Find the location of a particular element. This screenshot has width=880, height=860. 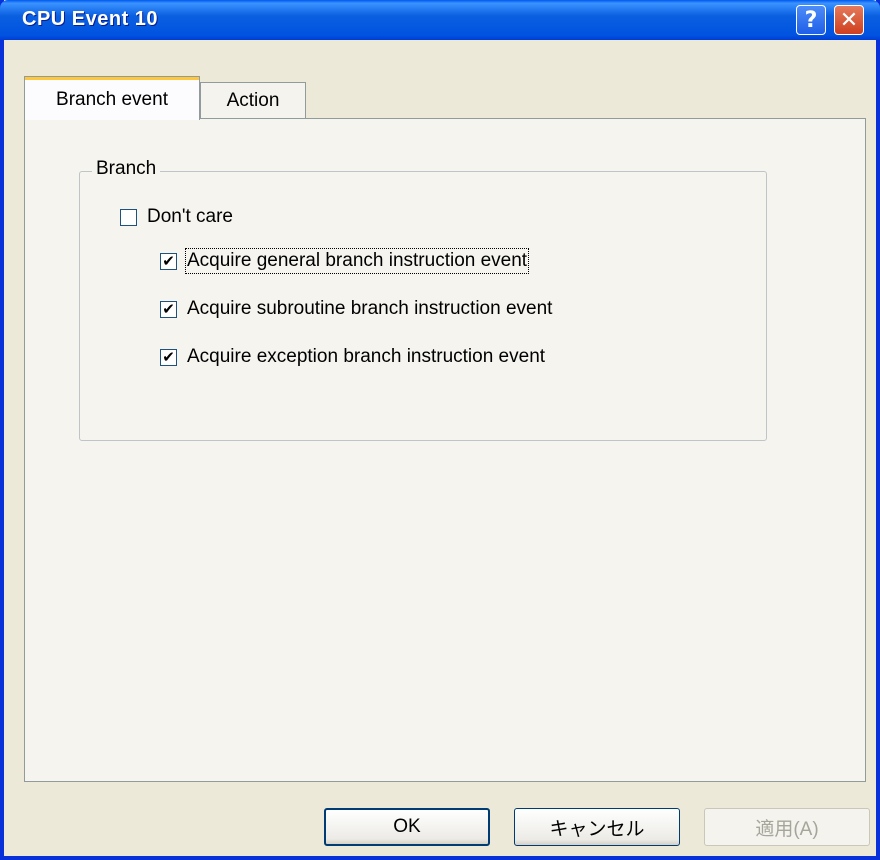

cancel-button: キャンセル is located at coordinates (597, 827).